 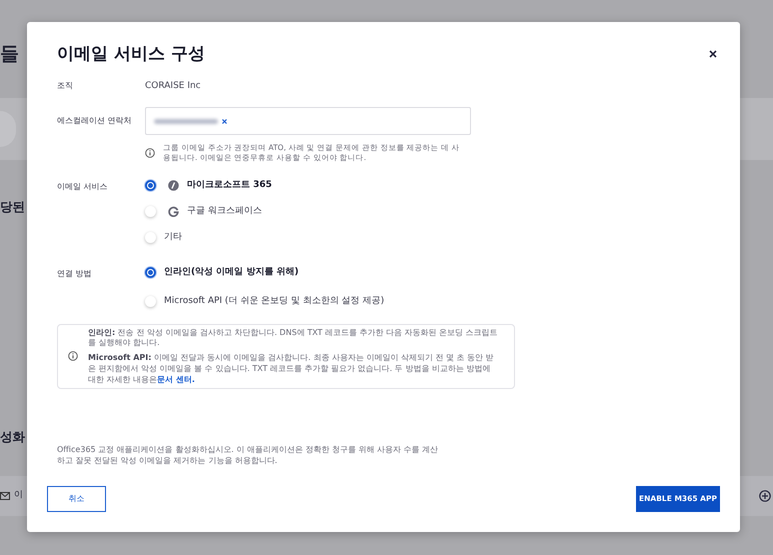 I want to click on redacted-email, so click(x=186, y=121).